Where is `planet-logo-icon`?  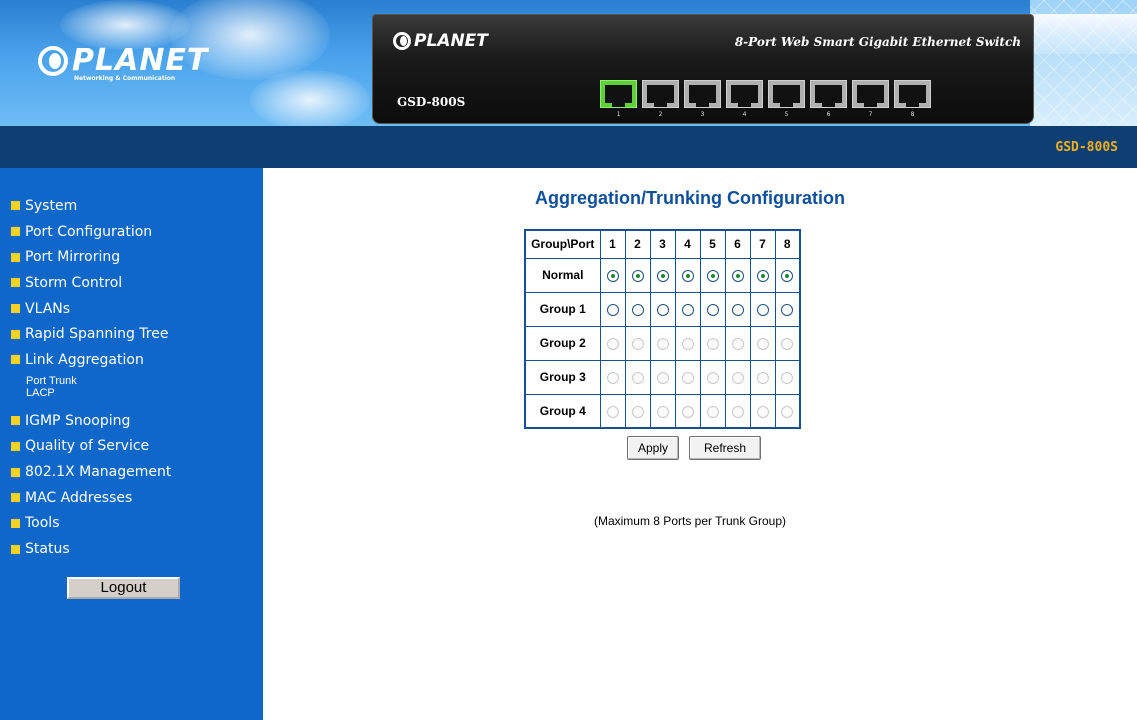
planet-logo-icon is located at coordinates (53, 61).